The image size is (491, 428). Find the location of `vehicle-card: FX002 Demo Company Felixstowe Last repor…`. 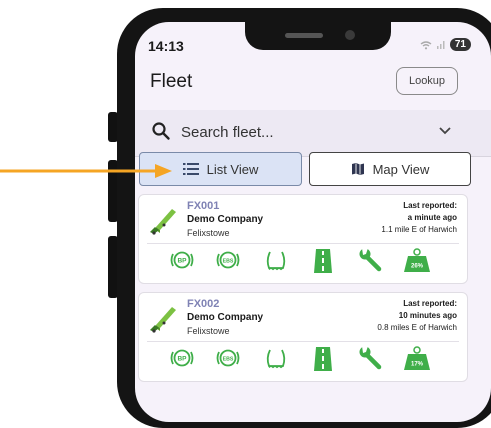

vehicle-card: FX002 Demo Company Felixstowe Last repor… is located at coordinates (303, 337).